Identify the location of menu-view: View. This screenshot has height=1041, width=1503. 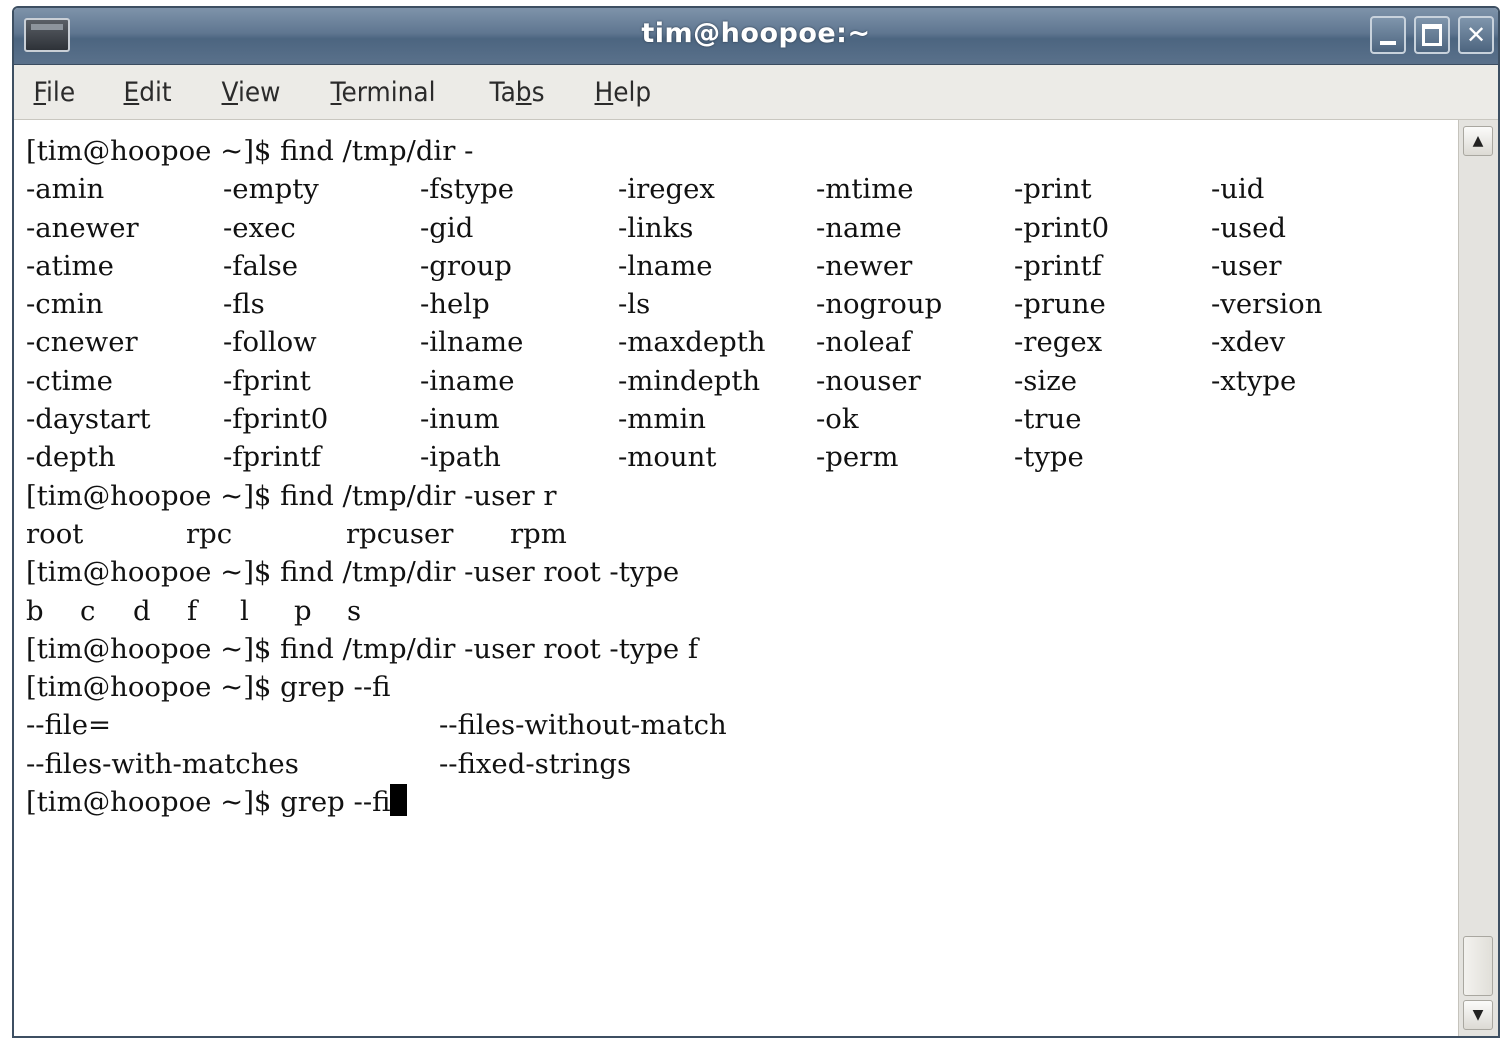
(251, 92).